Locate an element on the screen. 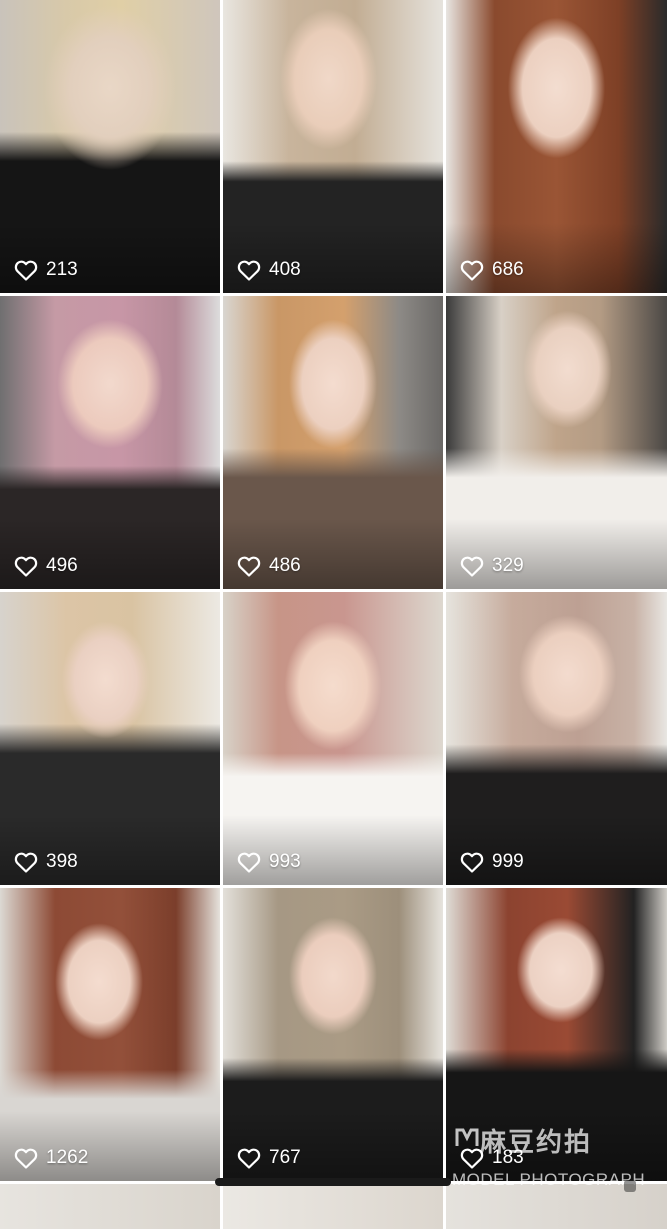 This screenshot has width=667, height=1229. like-count: 1262 is located at coordinates (51, 1158).